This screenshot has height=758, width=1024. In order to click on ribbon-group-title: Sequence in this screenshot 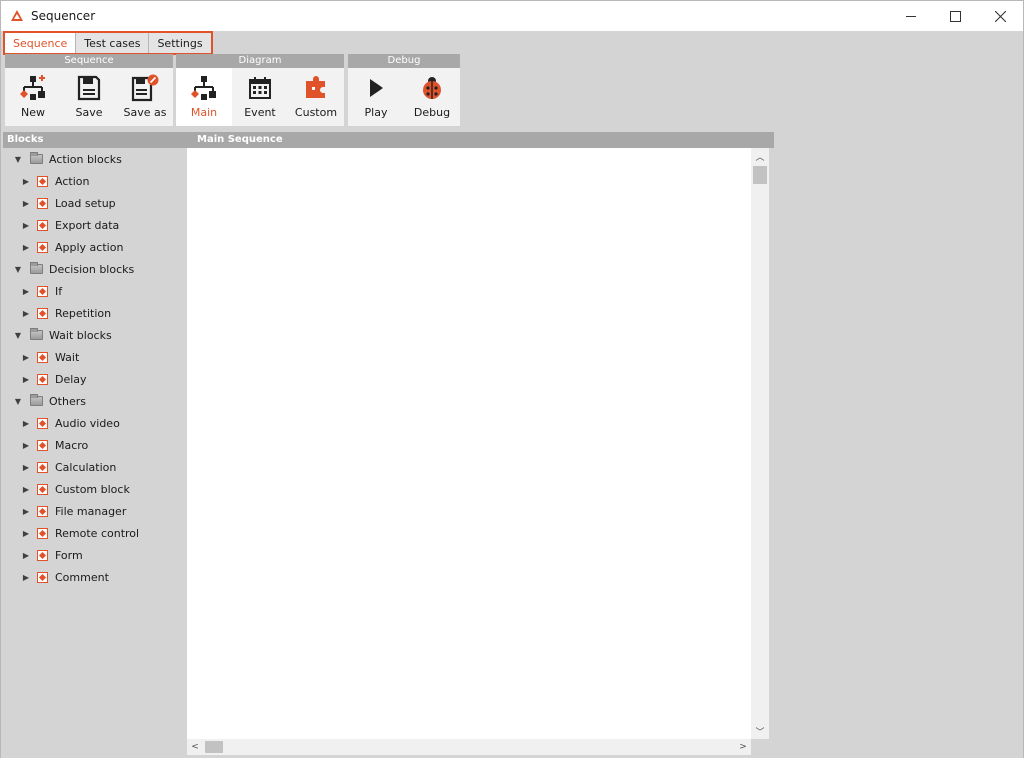, I will do `click(89, 61)`.